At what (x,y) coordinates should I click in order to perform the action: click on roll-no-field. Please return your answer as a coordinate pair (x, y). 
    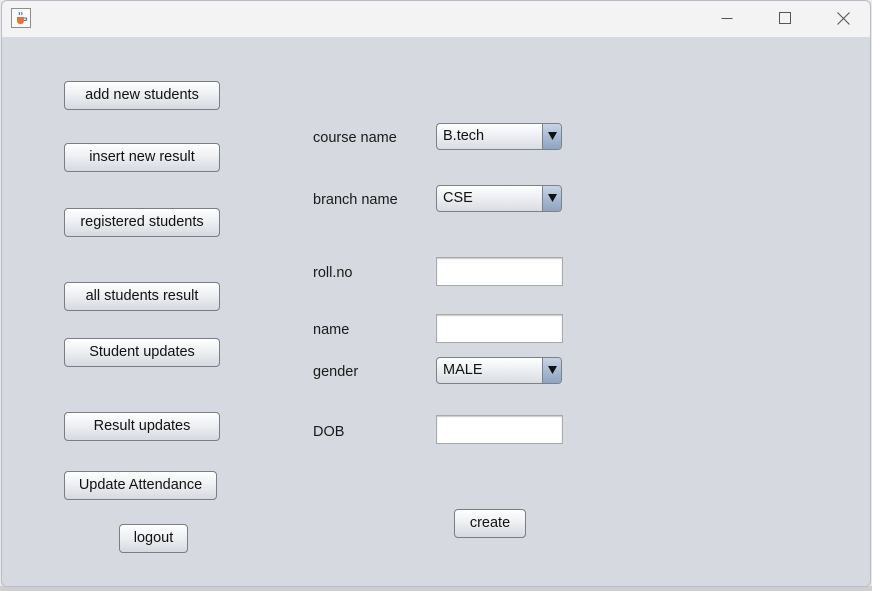
    Looking at the image, I should click on (499, 271).